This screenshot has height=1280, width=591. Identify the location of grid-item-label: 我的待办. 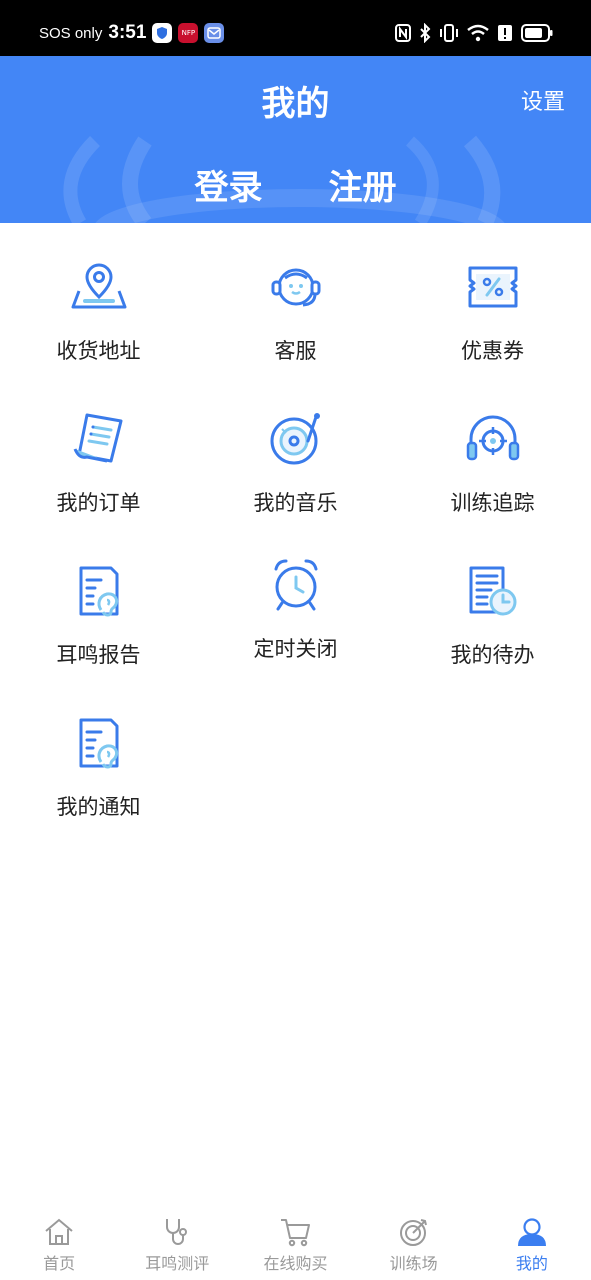
(492, 655).